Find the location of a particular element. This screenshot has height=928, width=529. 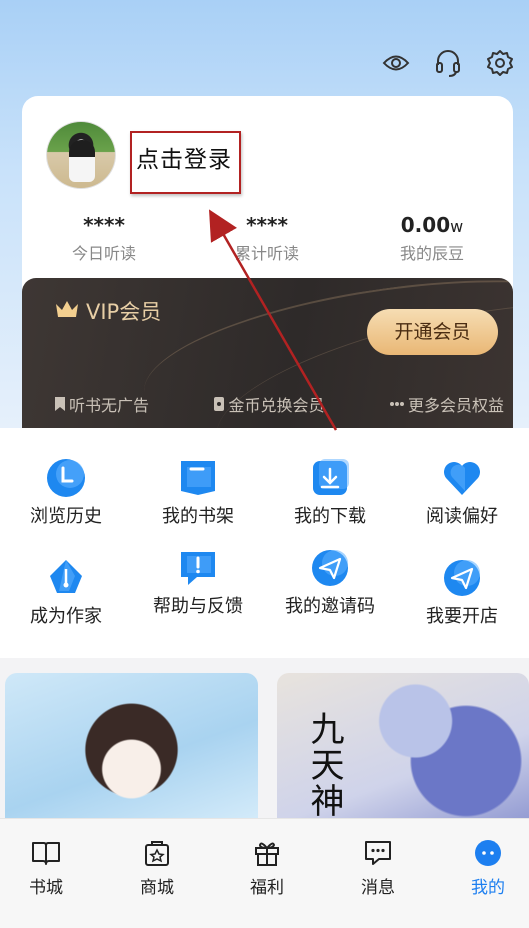

tab-label: 福利 is located at coordinates (267, 888).